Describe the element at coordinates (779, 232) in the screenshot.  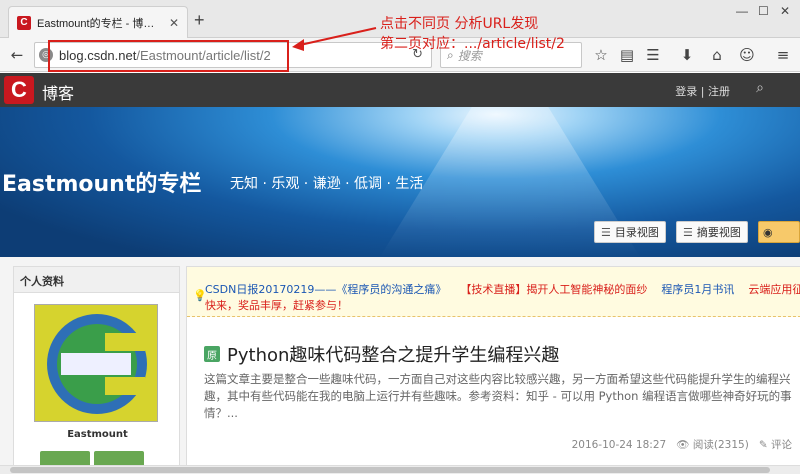
I see `rss-button: ◉` at that location.